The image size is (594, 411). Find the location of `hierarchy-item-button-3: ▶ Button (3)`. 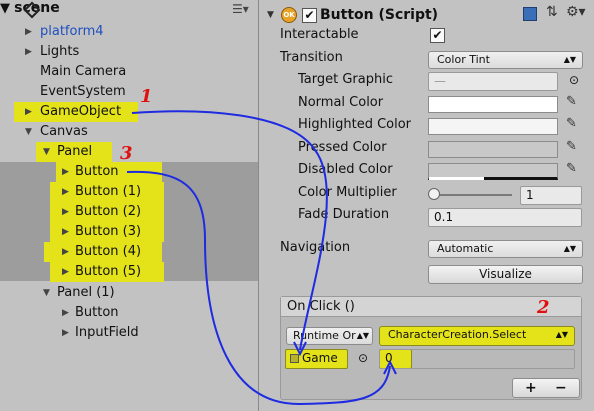

hierarchy-item-button-3: ▶ Button (3) is located at coordinates (129, 232).